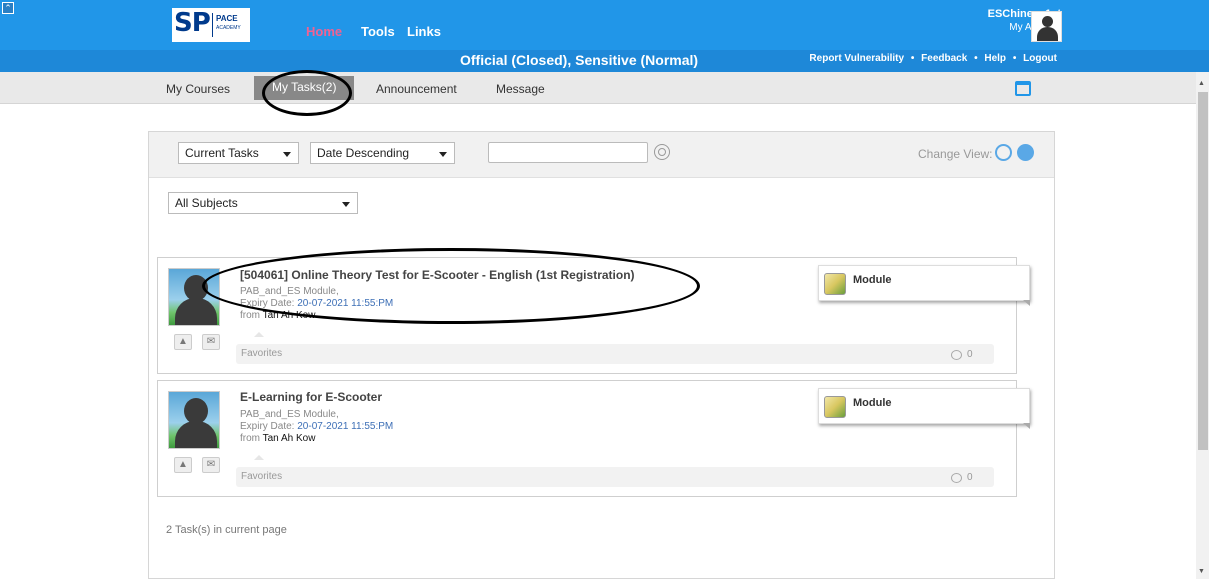 The height and width of the screenshot is (579, 1209). Describe the element at coordinates (1040, 58) in the screenshot. I see `logout-link: Logout` at that location.